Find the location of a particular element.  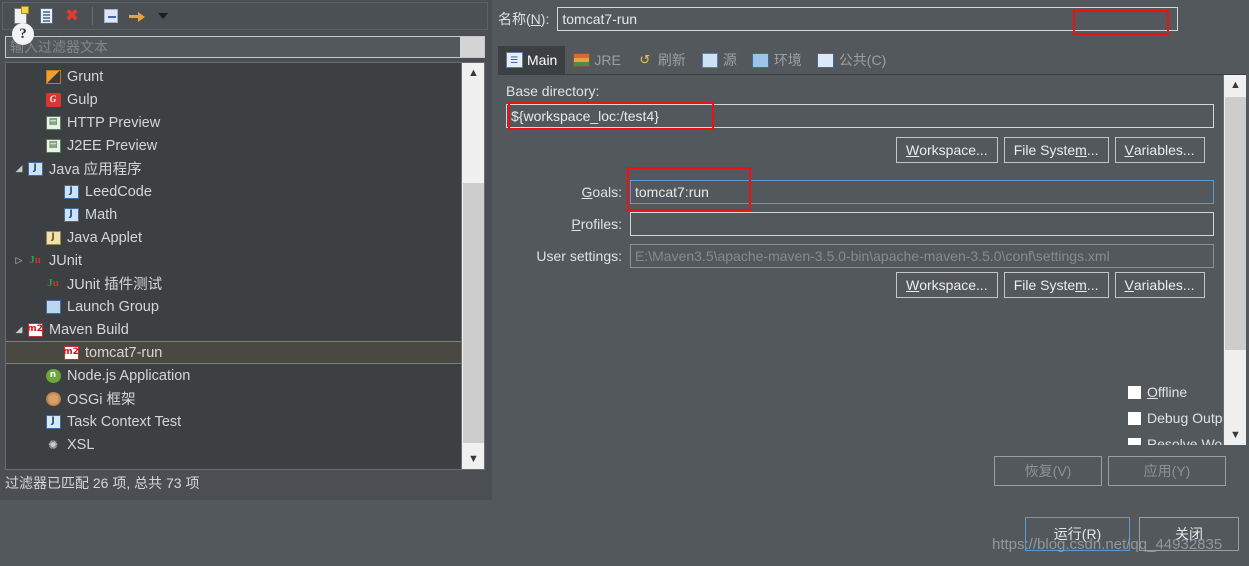

tree-item-grunt: Grunt is located at coordinates (233, 76).